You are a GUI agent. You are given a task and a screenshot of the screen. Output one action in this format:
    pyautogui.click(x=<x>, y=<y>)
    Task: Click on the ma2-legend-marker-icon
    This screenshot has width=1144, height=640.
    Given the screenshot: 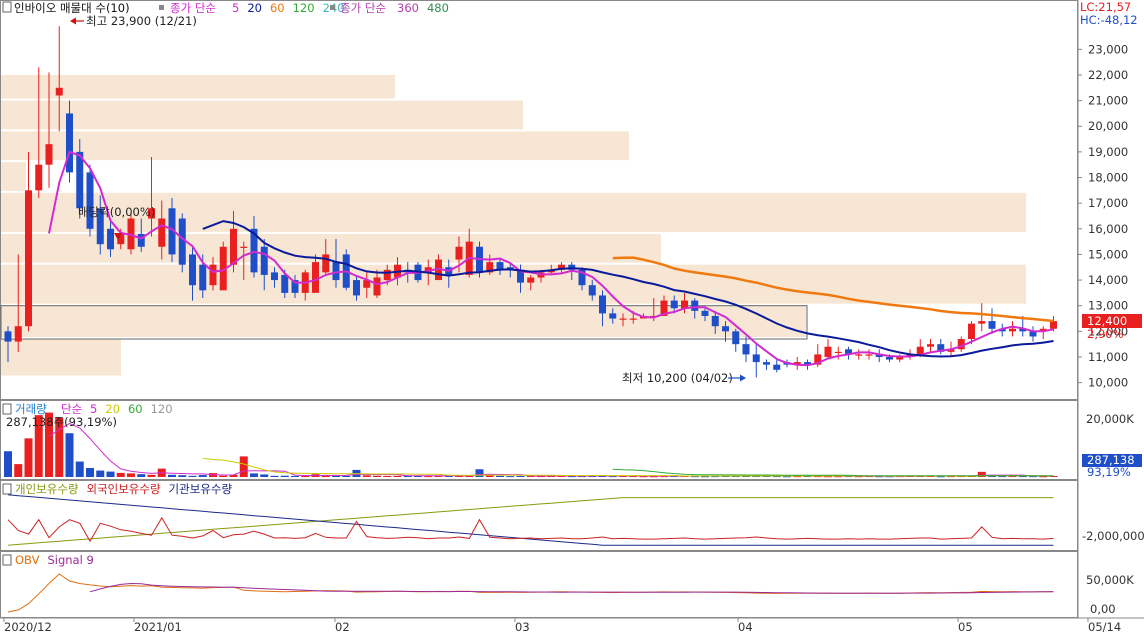 What is the action you would take?
    pyautogui.click(x=332, y=7)
    